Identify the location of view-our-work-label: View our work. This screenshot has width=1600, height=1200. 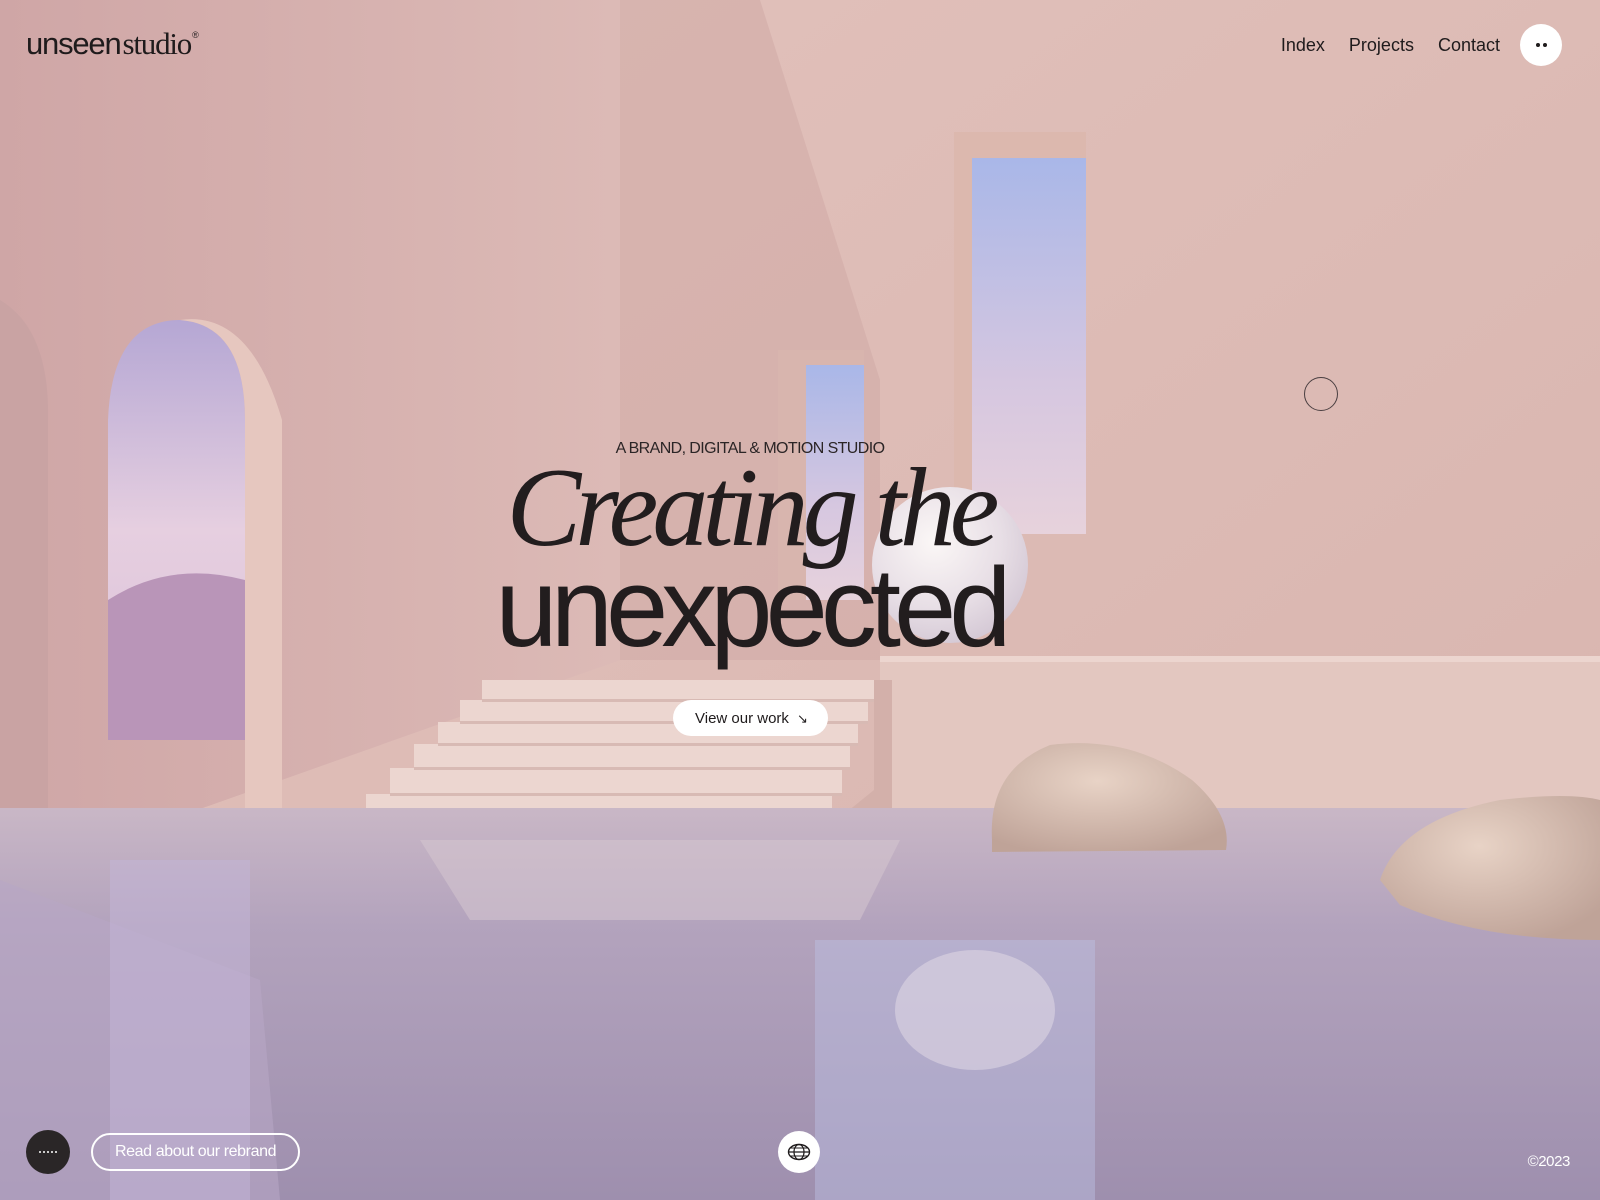
(742, 718).